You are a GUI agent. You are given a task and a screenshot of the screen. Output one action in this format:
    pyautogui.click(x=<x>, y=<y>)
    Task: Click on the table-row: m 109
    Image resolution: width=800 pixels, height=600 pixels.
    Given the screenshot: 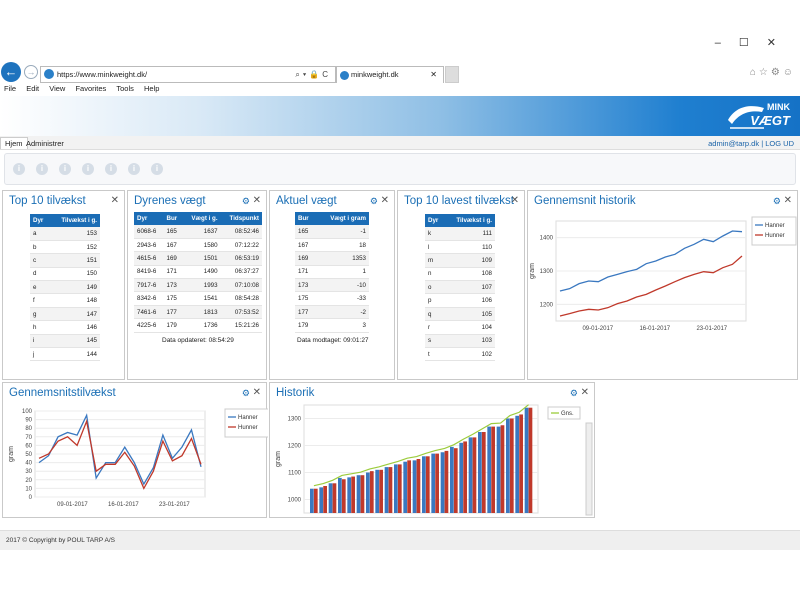 What is the action you would take?
    pyautogui.click(x=460, y=260)
    